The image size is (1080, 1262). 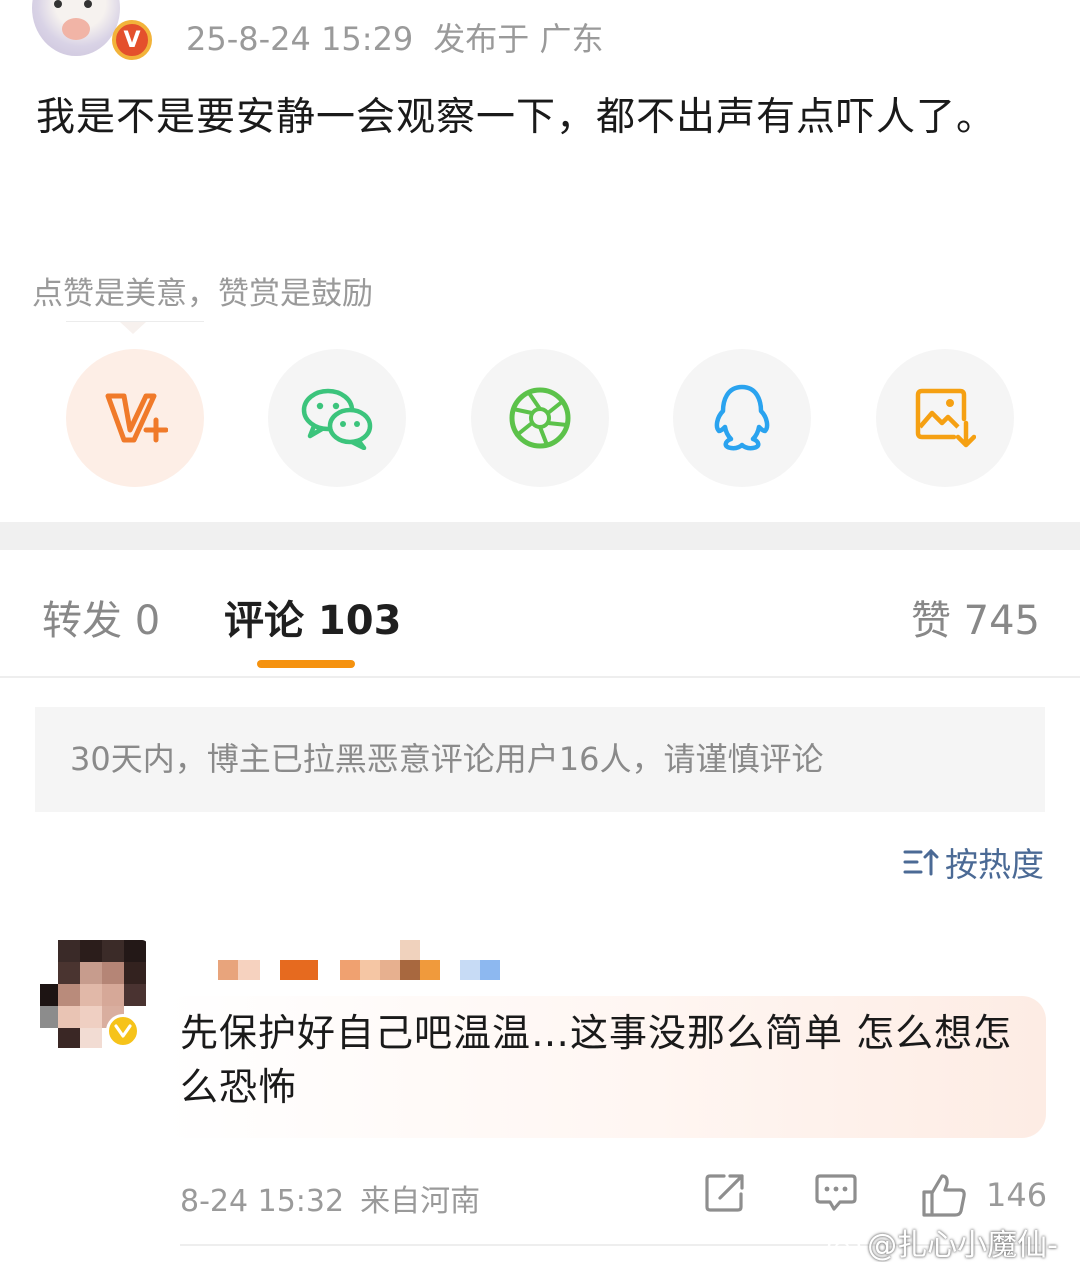 I want to click on tab-repost: 转发 0, so click(x=101, y=617).